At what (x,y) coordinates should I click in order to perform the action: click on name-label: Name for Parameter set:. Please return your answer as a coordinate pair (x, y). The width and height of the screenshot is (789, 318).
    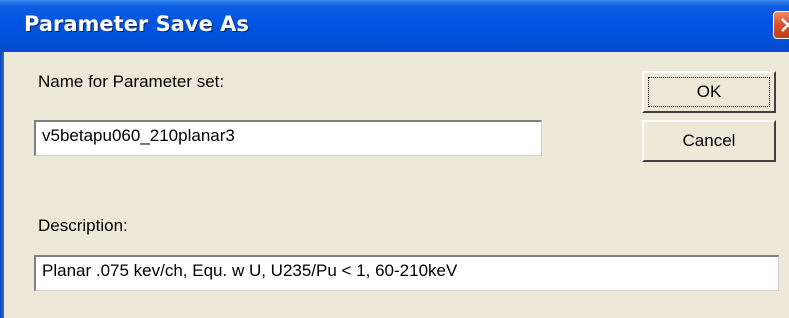
    Looking at the image, I should click on (131, 81).